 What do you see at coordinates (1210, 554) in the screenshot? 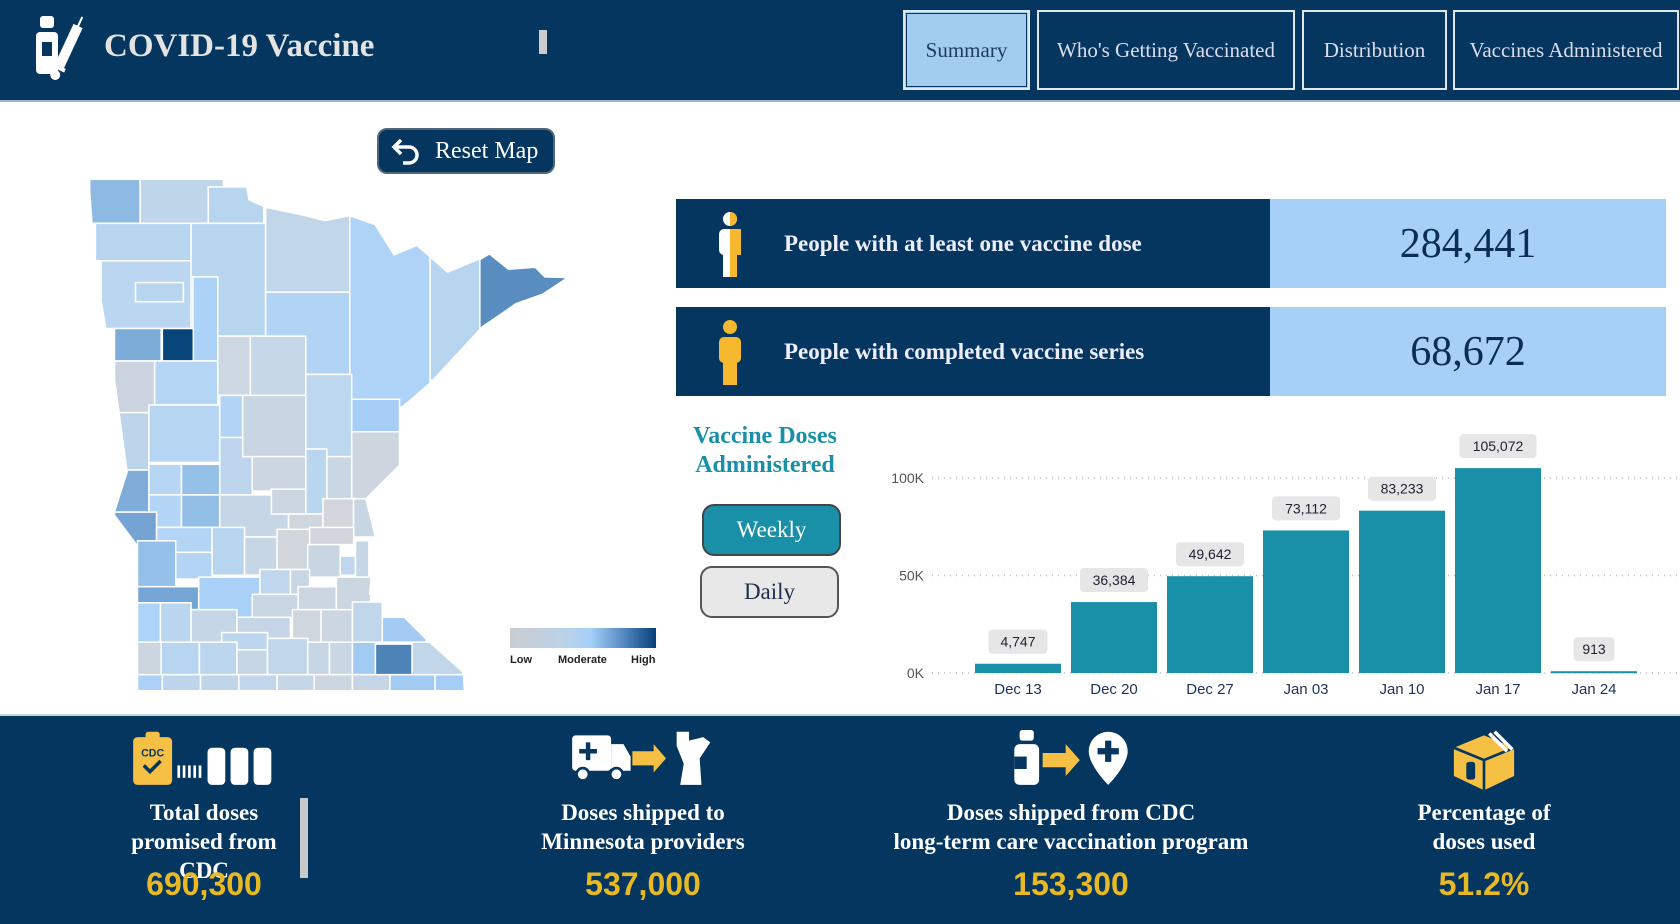
I see `data-label: 49,642` at bounding box center [1210, 554].